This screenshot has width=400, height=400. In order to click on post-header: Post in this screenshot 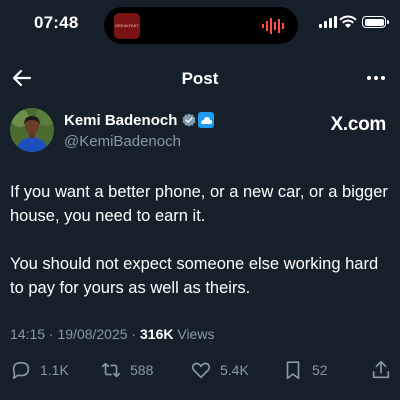, I will do `click(200, 78)`.